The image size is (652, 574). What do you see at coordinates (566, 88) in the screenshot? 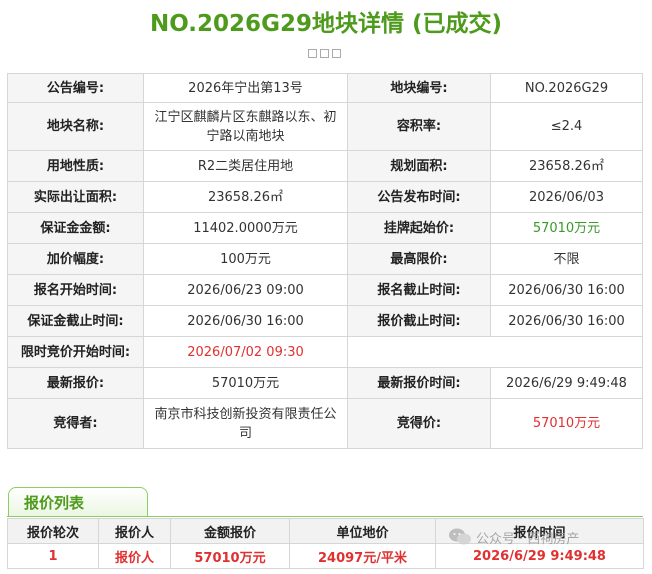
I see `parcel-no-value: NO.2026G29` at bounding box center [566, 88].